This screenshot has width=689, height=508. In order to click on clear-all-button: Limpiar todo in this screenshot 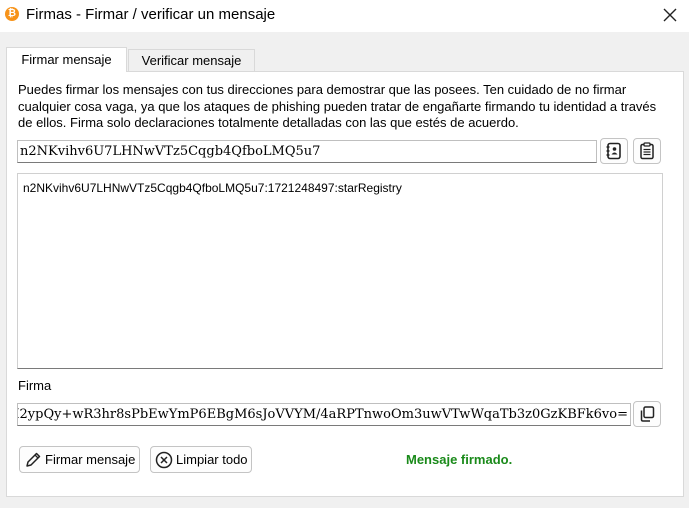, I will do `click(201, 459)`.